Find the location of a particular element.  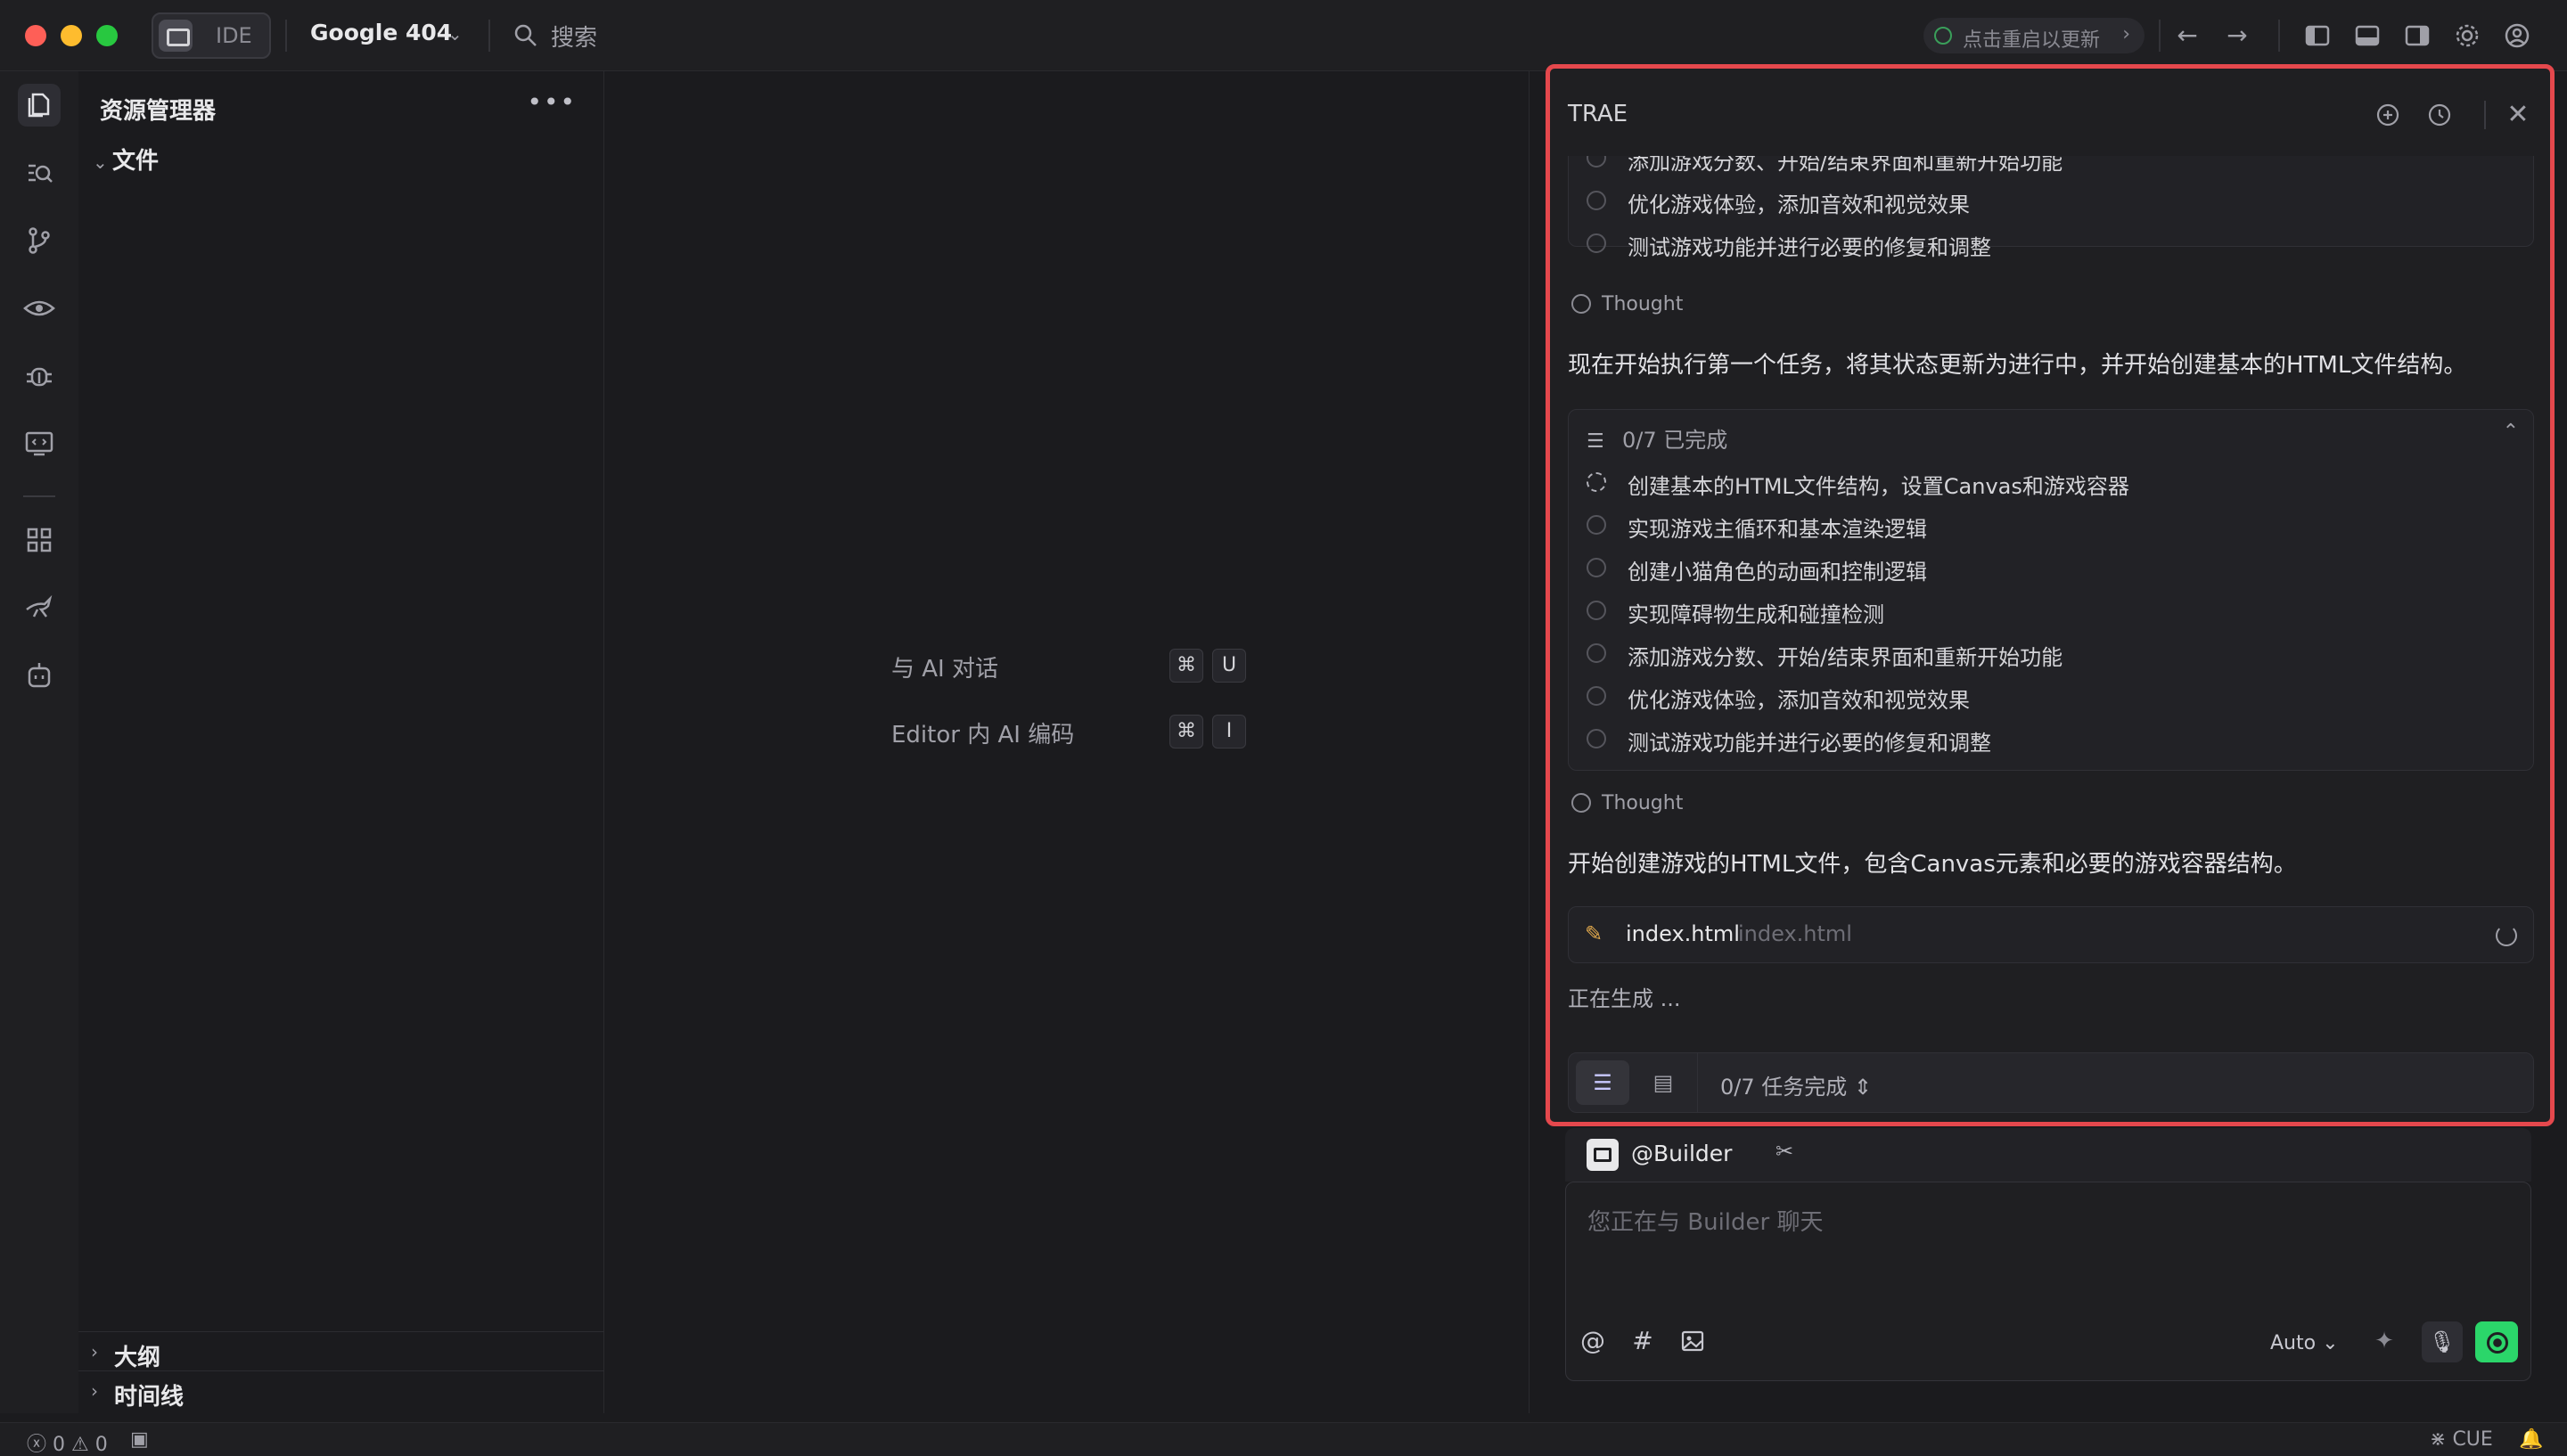

file-edit-card: ✎ index.html index.html is located at coordinates (2051, 935).